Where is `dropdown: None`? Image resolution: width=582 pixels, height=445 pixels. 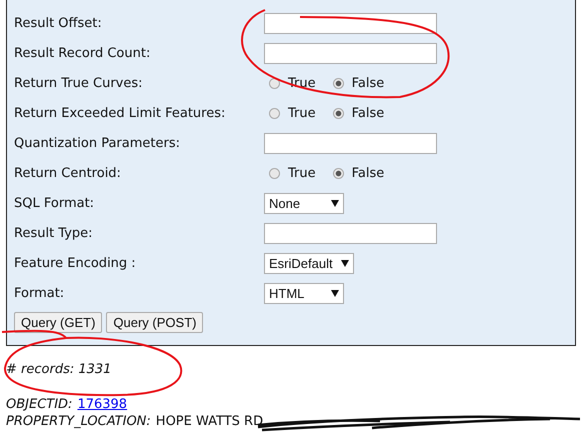 dropdown: None is located at coordinates (304, 203).